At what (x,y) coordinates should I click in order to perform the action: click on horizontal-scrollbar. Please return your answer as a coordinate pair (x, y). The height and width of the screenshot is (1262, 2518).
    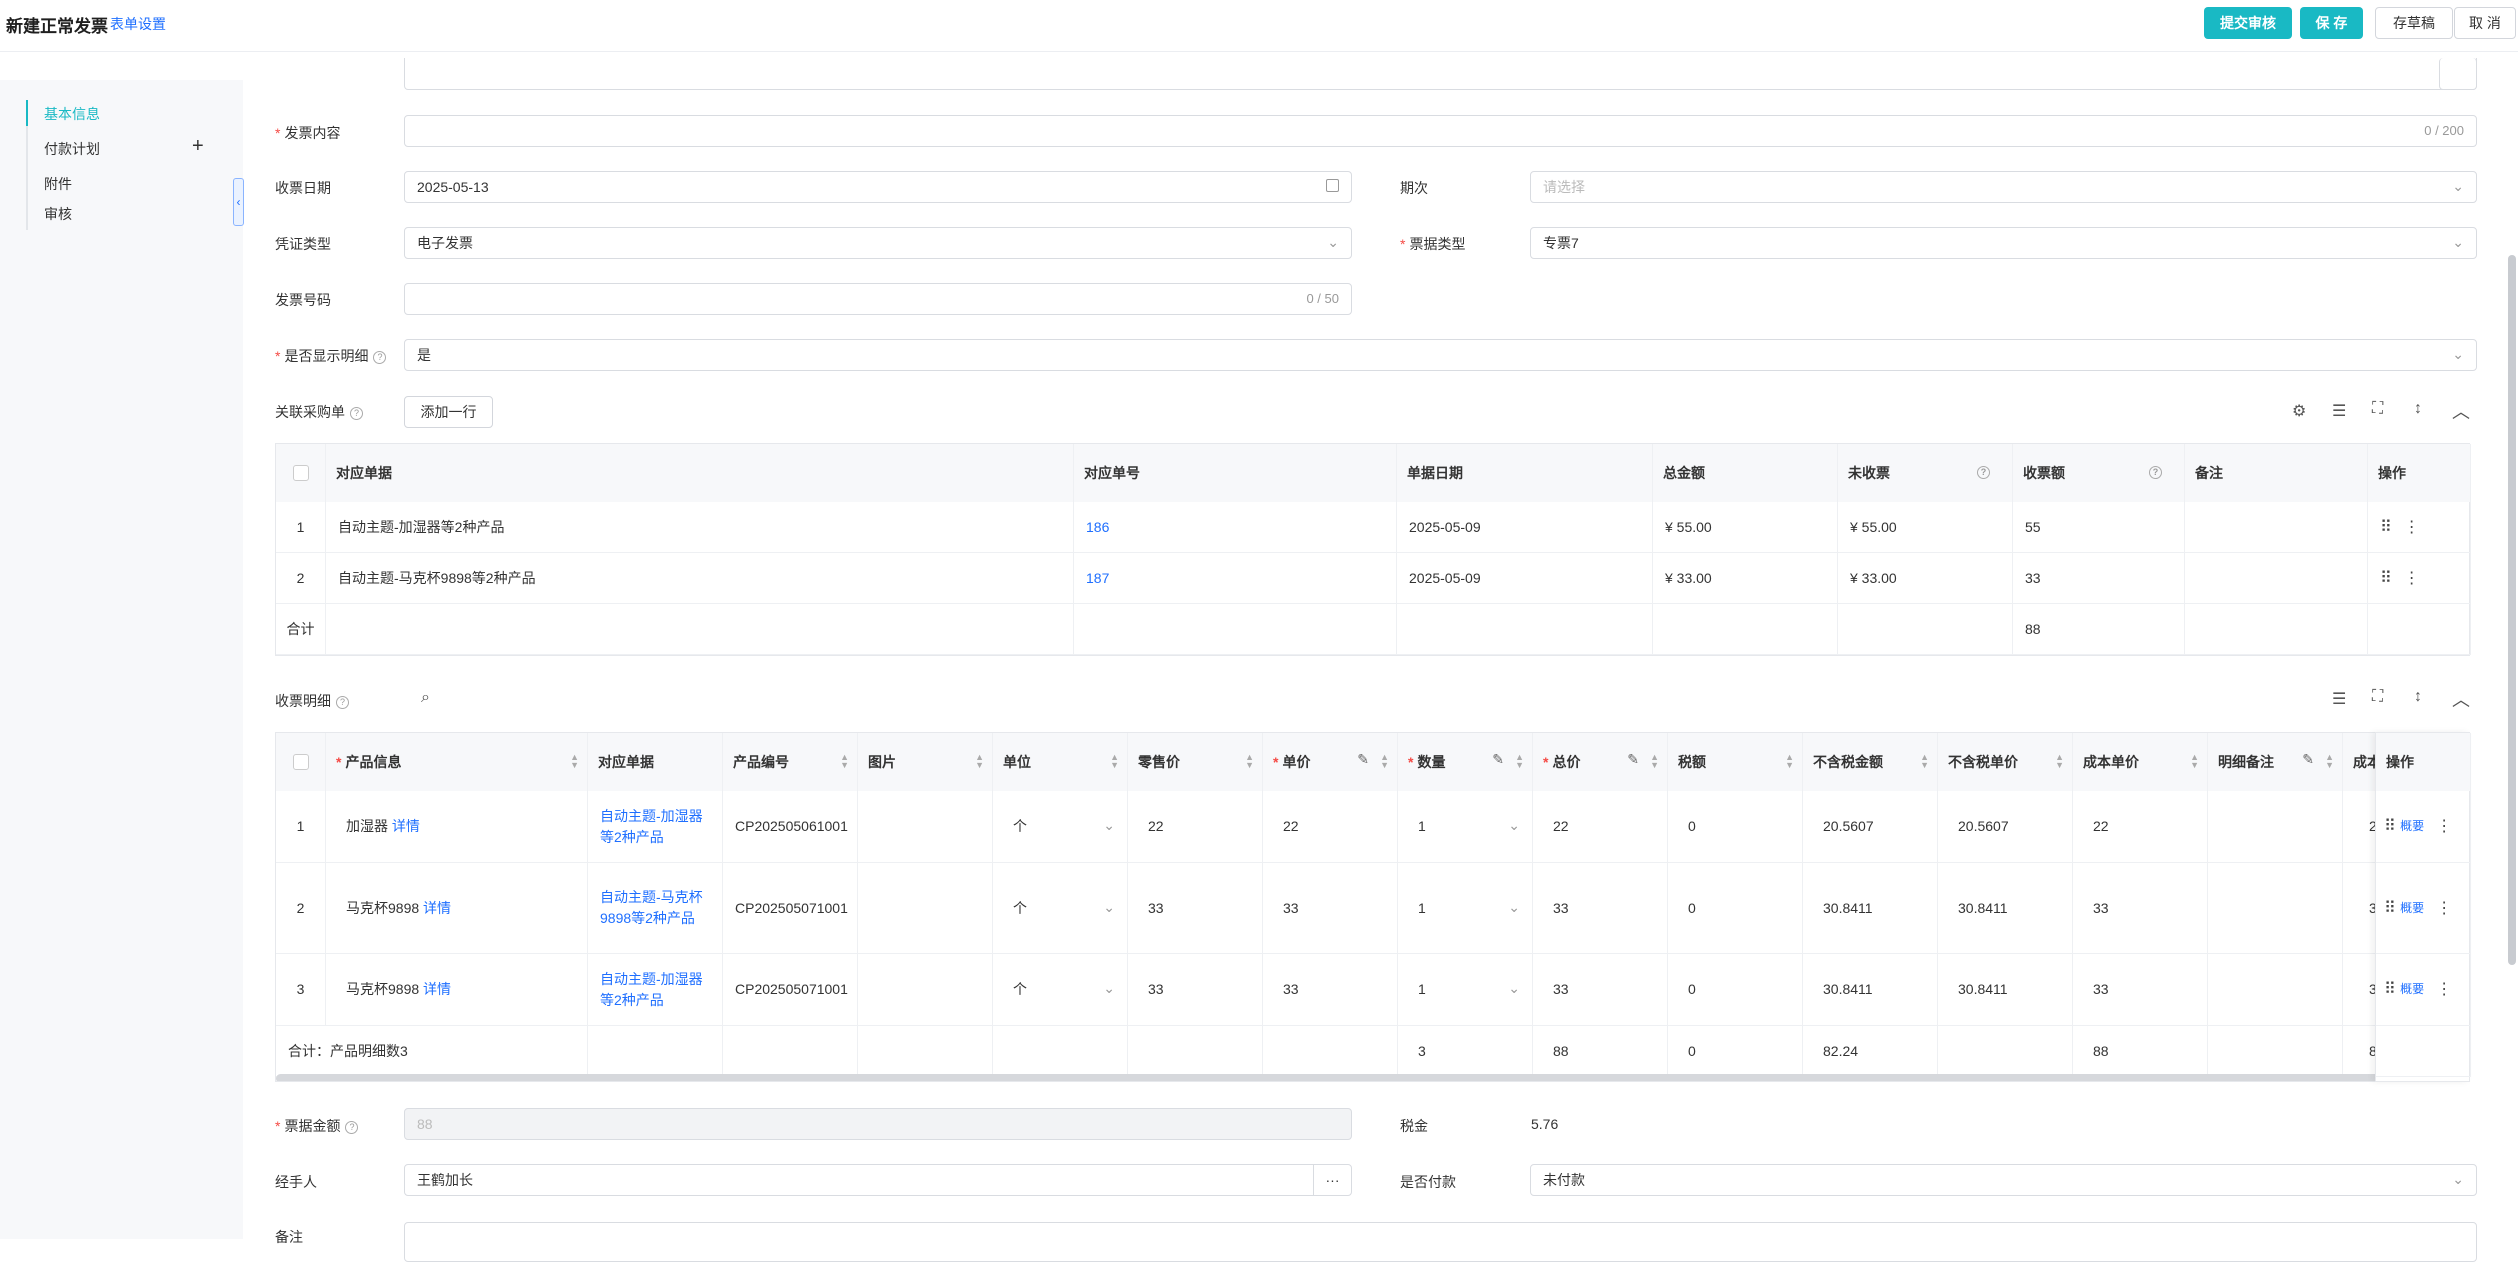
    Looking at the image, I should click on (1327, 1077).